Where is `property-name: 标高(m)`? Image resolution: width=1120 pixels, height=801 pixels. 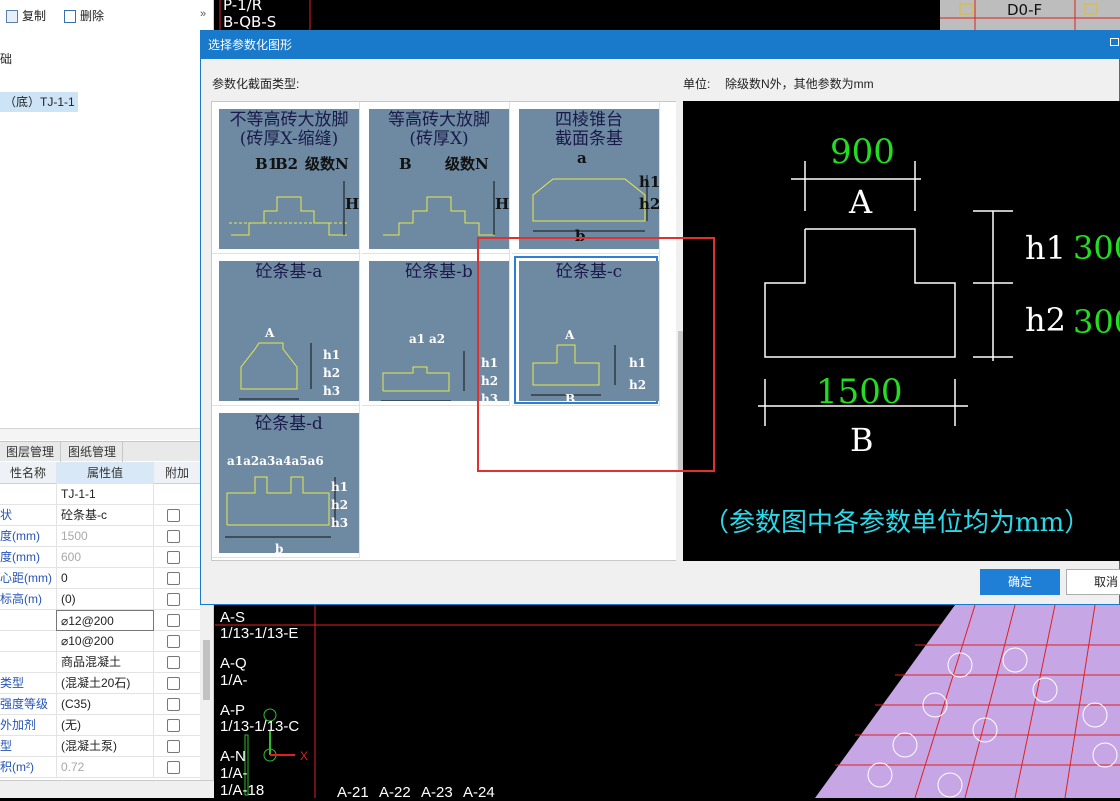 property-name: 标高(m) is located at coordinates (21, 599).